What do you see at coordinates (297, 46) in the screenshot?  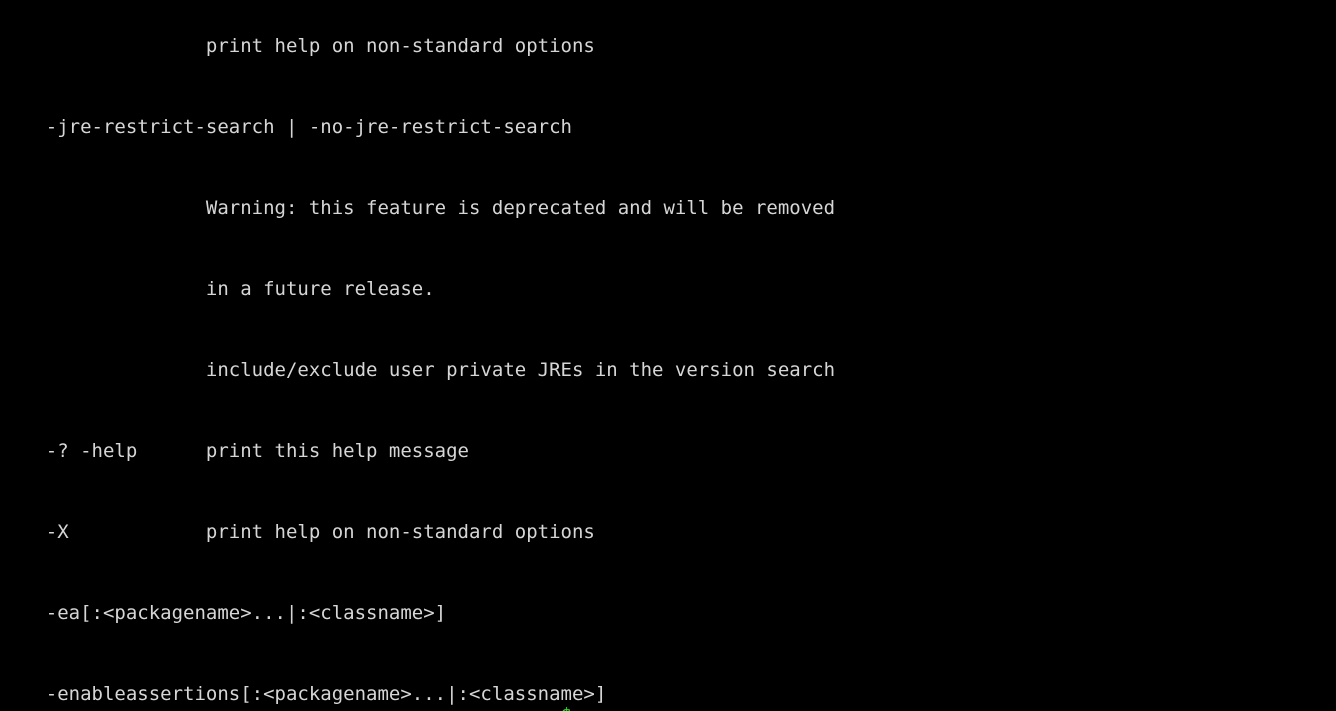 I see `terminal-line-clipped: print help on non-standard options` at bounding box center [297, 46].